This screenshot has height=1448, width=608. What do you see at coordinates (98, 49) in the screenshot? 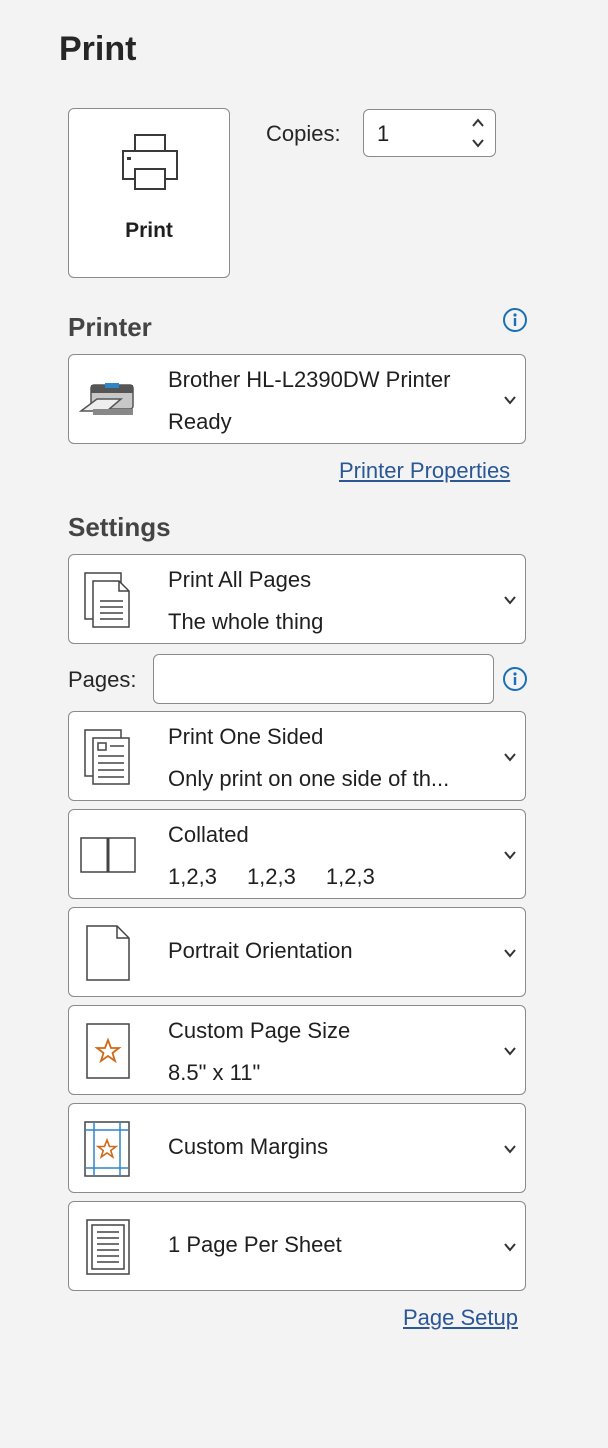
I see `page-title: Print` at bounding box center [98, 49].